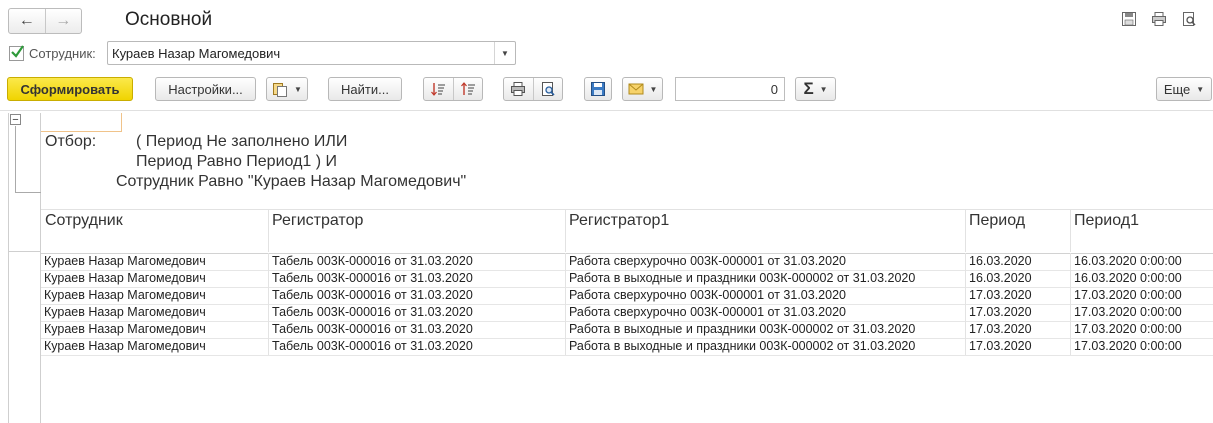 The height and width of the screenshot is (423, 1213). What do you see at coordinates (70, 89) in the screenshot?
I see `generate-button: Сформировать` at bounding box center [70, 89].